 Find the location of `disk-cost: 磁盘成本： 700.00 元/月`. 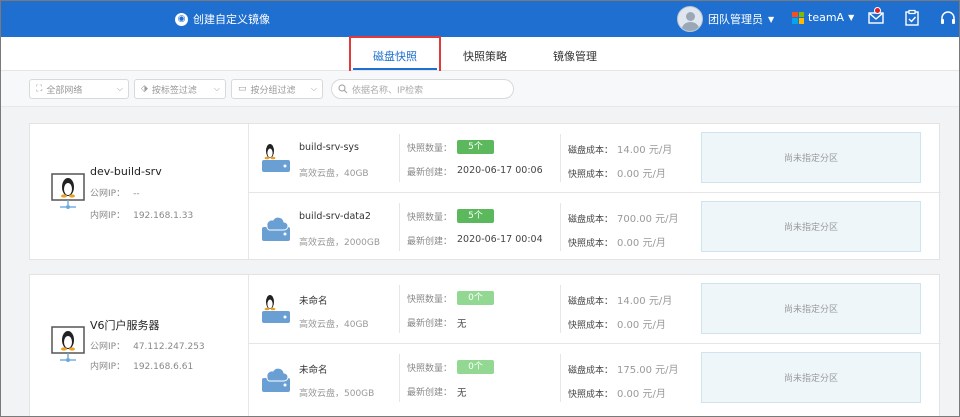

disk-cost: 磁盘成本： 700.00 元/月 is located at coordinates (623, 217).